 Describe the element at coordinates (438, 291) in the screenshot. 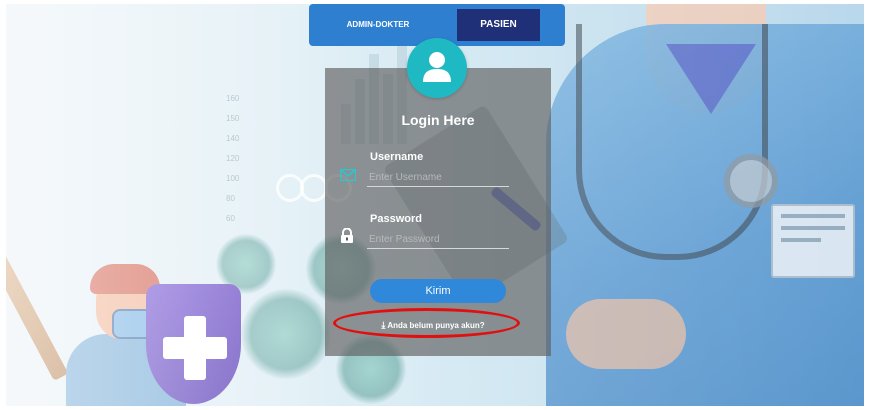

I see `submit-button: Kirim` at that location.